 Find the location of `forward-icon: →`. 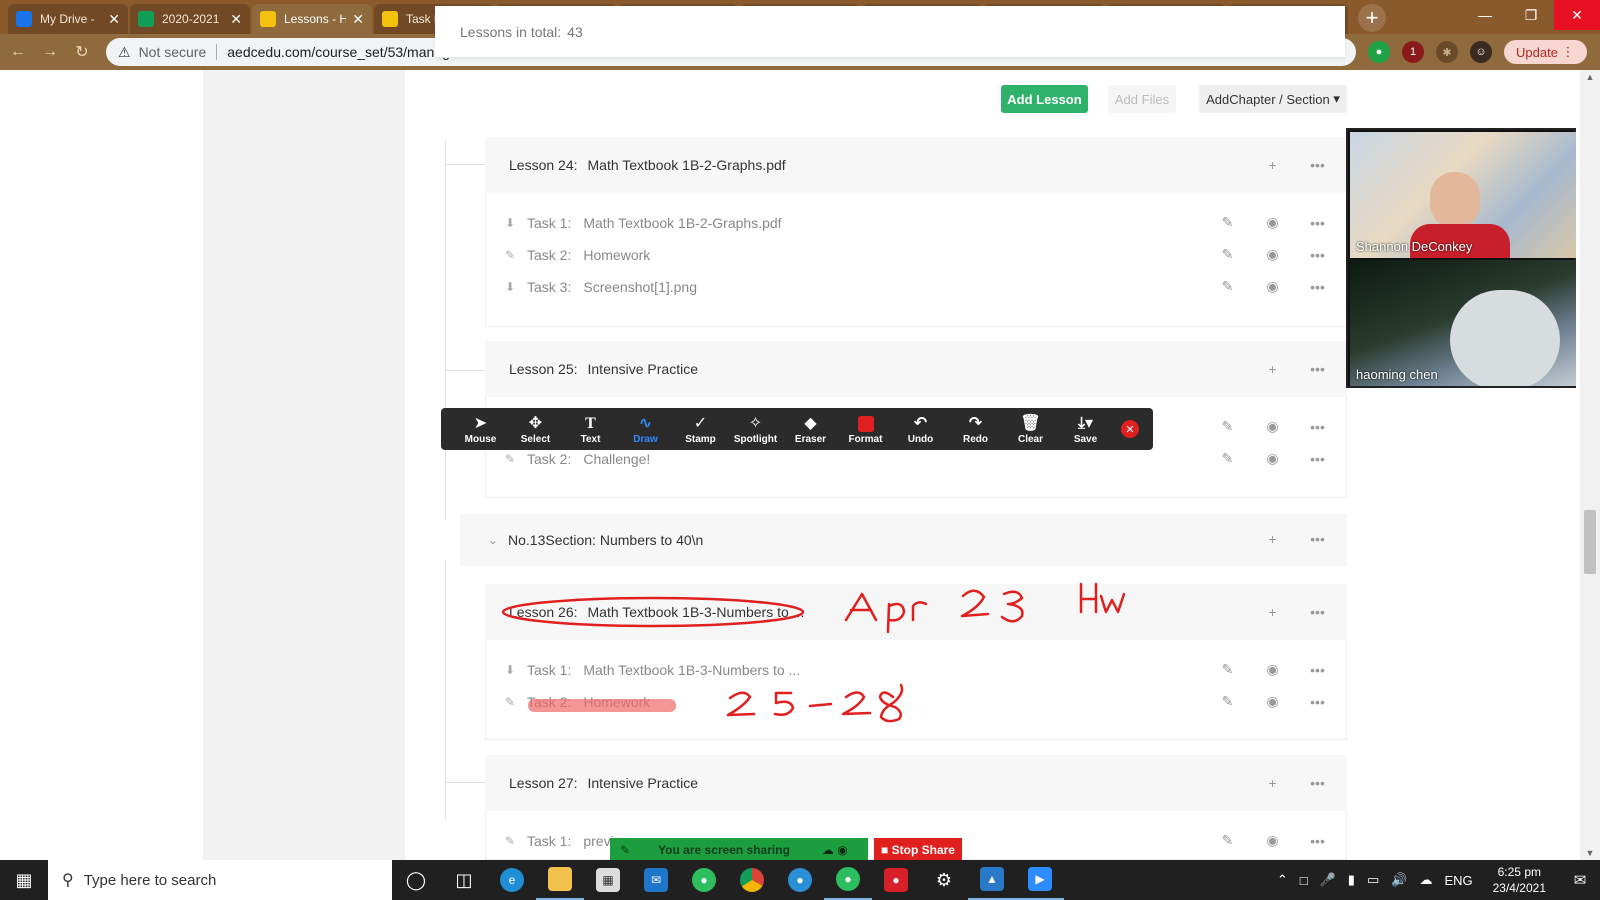

forward-icon: → is located at coordinates (50, 52).